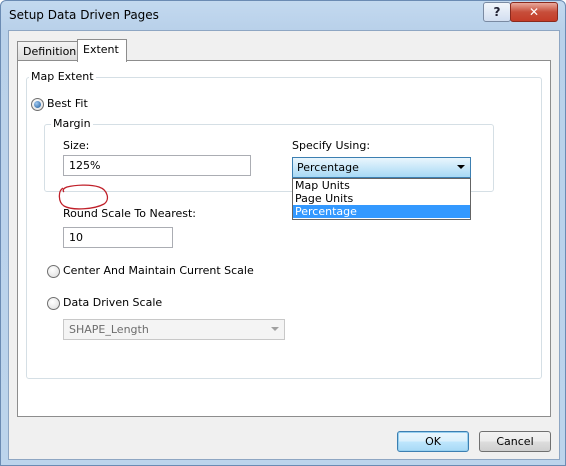 The width and height of the screenshot is (566, 466). I want to click on margin-label: Margin, so click(72, 123).